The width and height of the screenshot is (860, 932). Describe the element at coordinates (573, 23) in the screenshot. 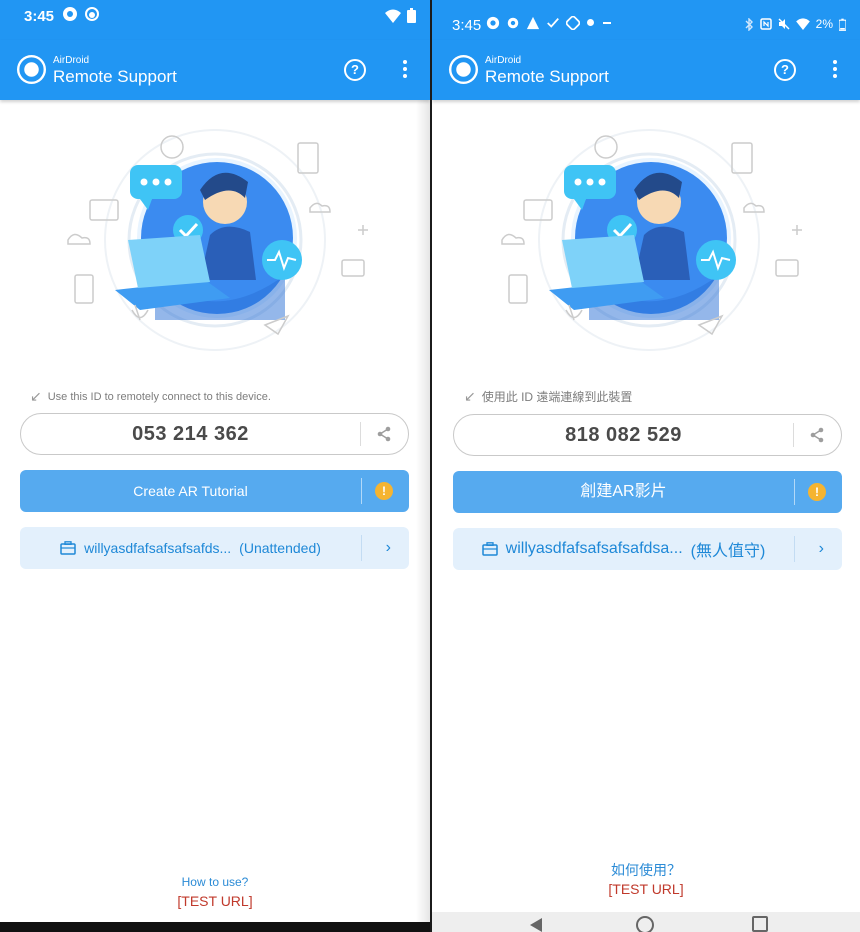

I see `sync-status-icon` at that location.